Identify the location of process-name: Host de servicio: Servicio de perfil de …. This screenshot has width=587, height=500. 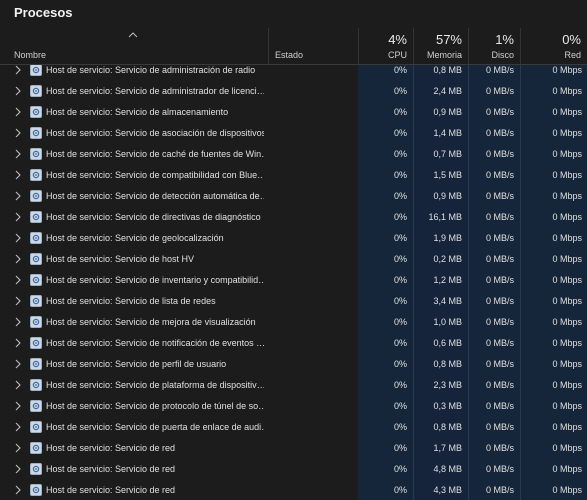
(136, 364).